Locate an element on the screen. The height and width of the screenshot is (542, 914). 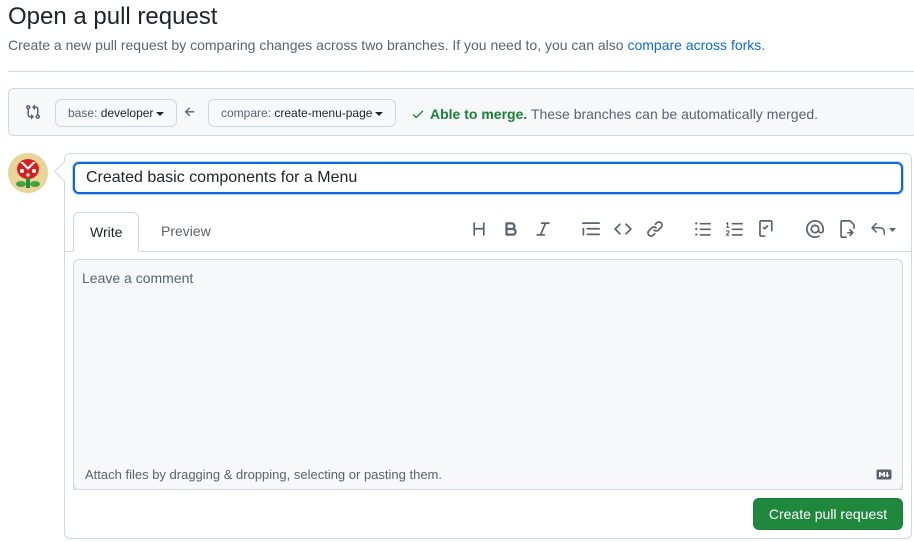
compare-prefix: compare: is located at coordinates (246, 113).